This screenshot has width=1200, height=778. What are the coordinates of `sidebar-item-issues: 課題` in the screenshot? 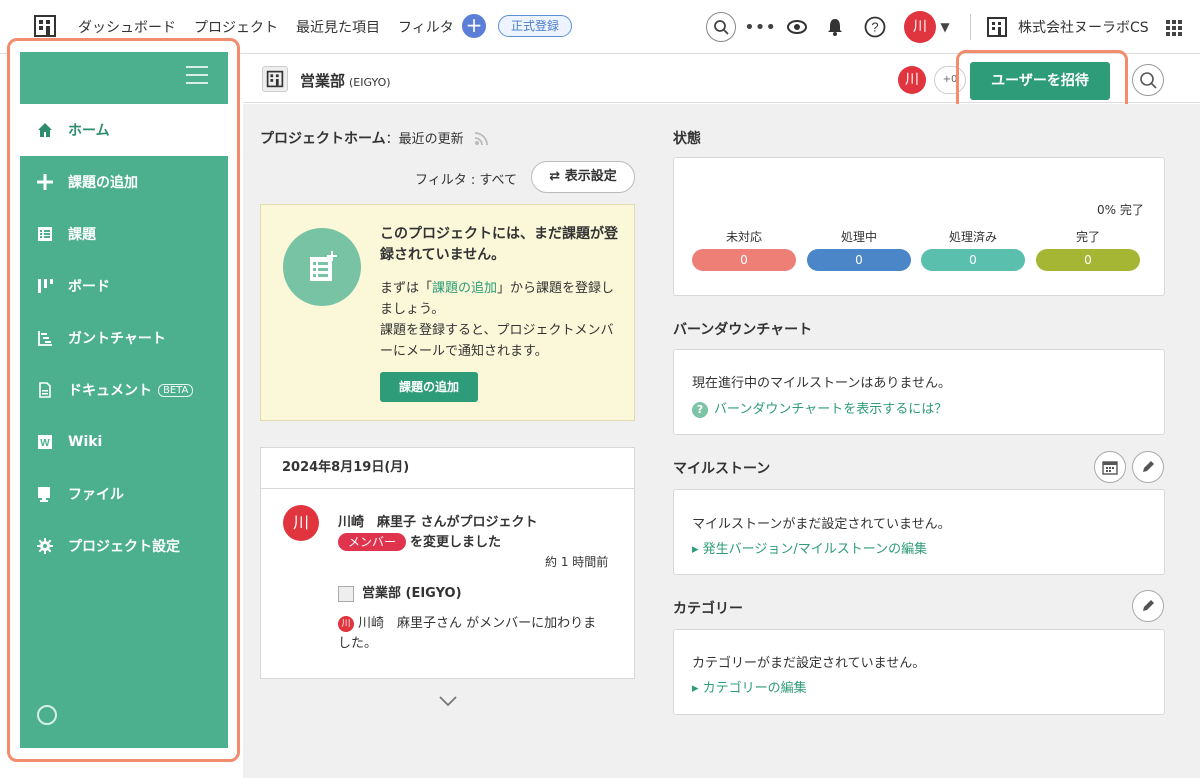 It's located at (124, 234).